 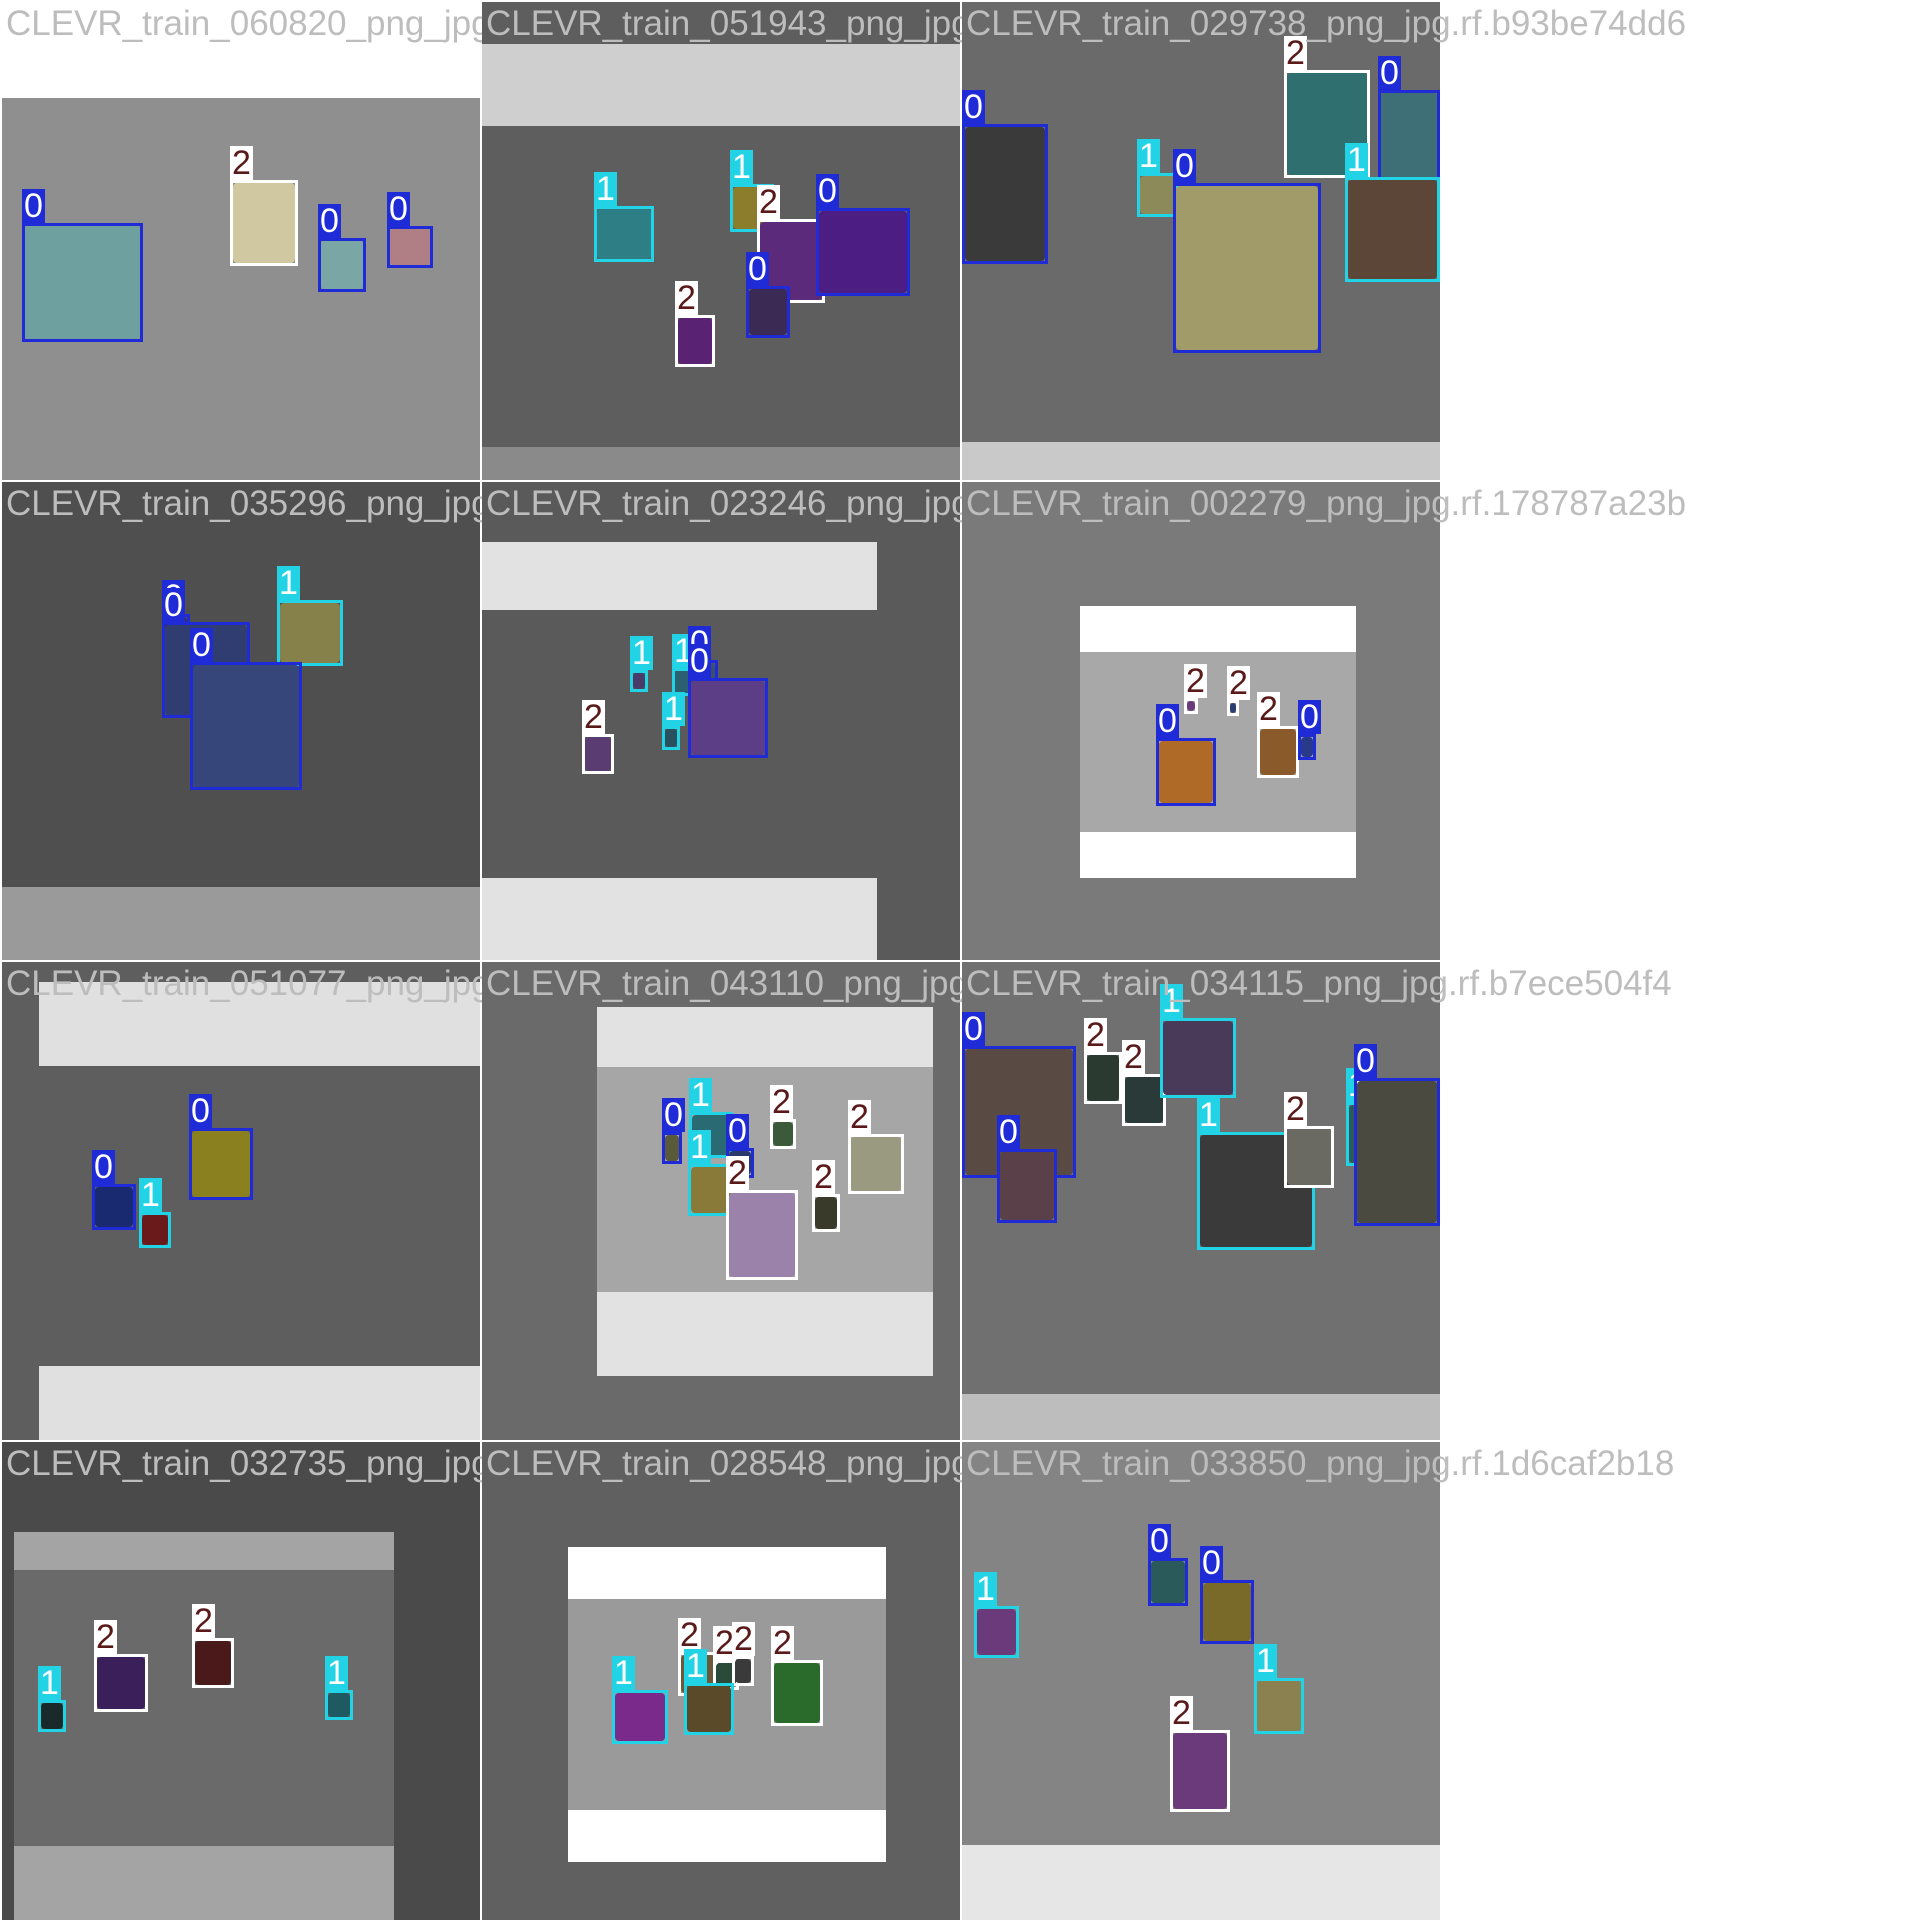 What do you see at coordinates (1201, 721) in the screenshot?
I see `mosaic-tile: 22200` at bounding box center [1201, 721].